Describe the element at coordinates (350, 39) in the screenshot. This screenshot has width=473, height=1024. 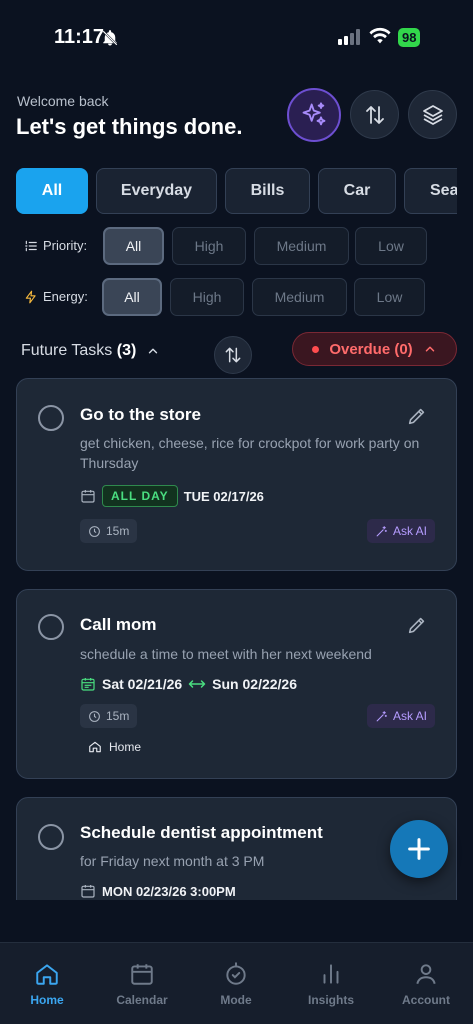
I see `signal-icon` at that location.